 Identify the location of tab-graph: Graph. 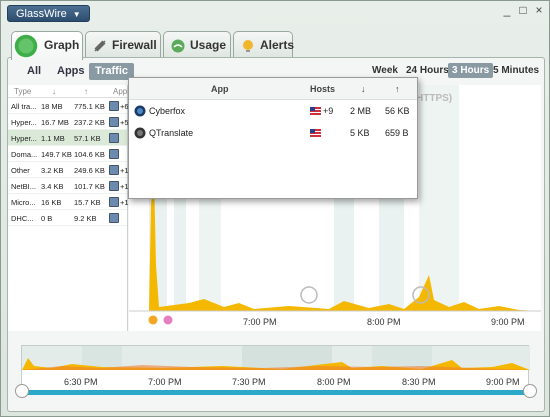
(47, 45).